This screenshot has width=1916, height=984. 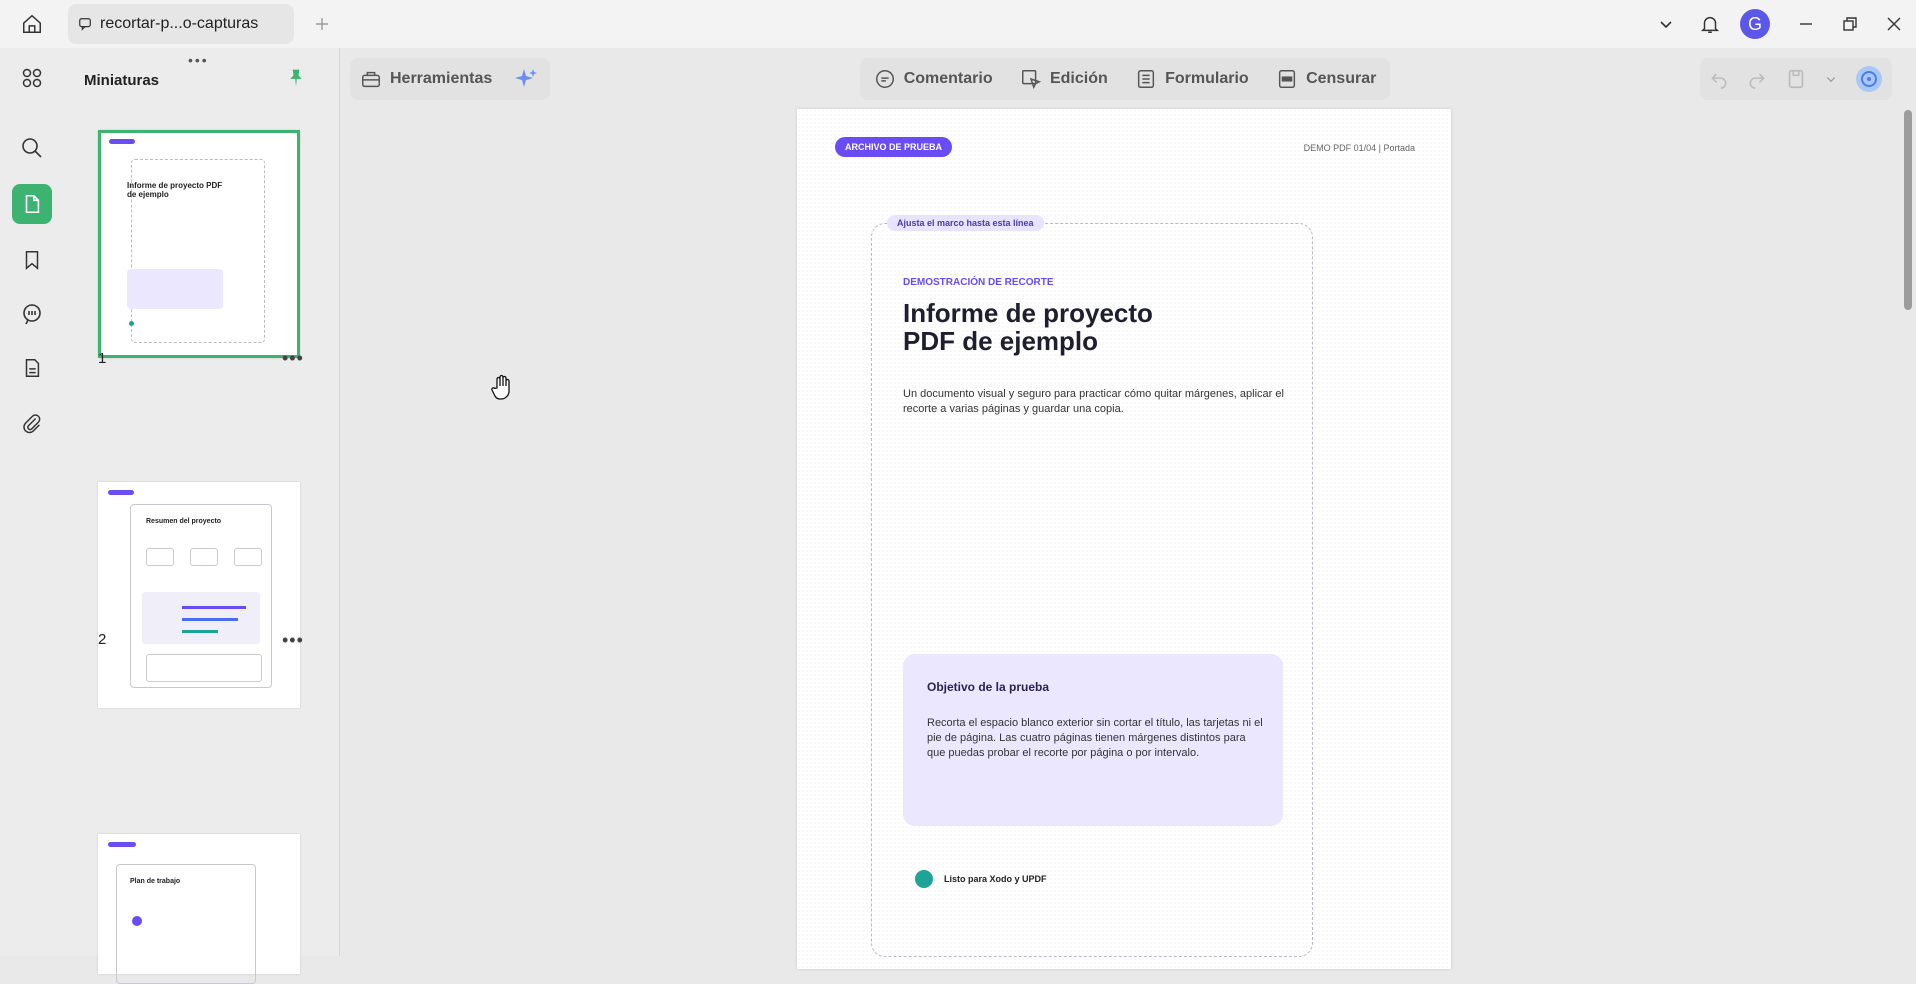 I want to click on apps-button, so click(x=32, y=78).